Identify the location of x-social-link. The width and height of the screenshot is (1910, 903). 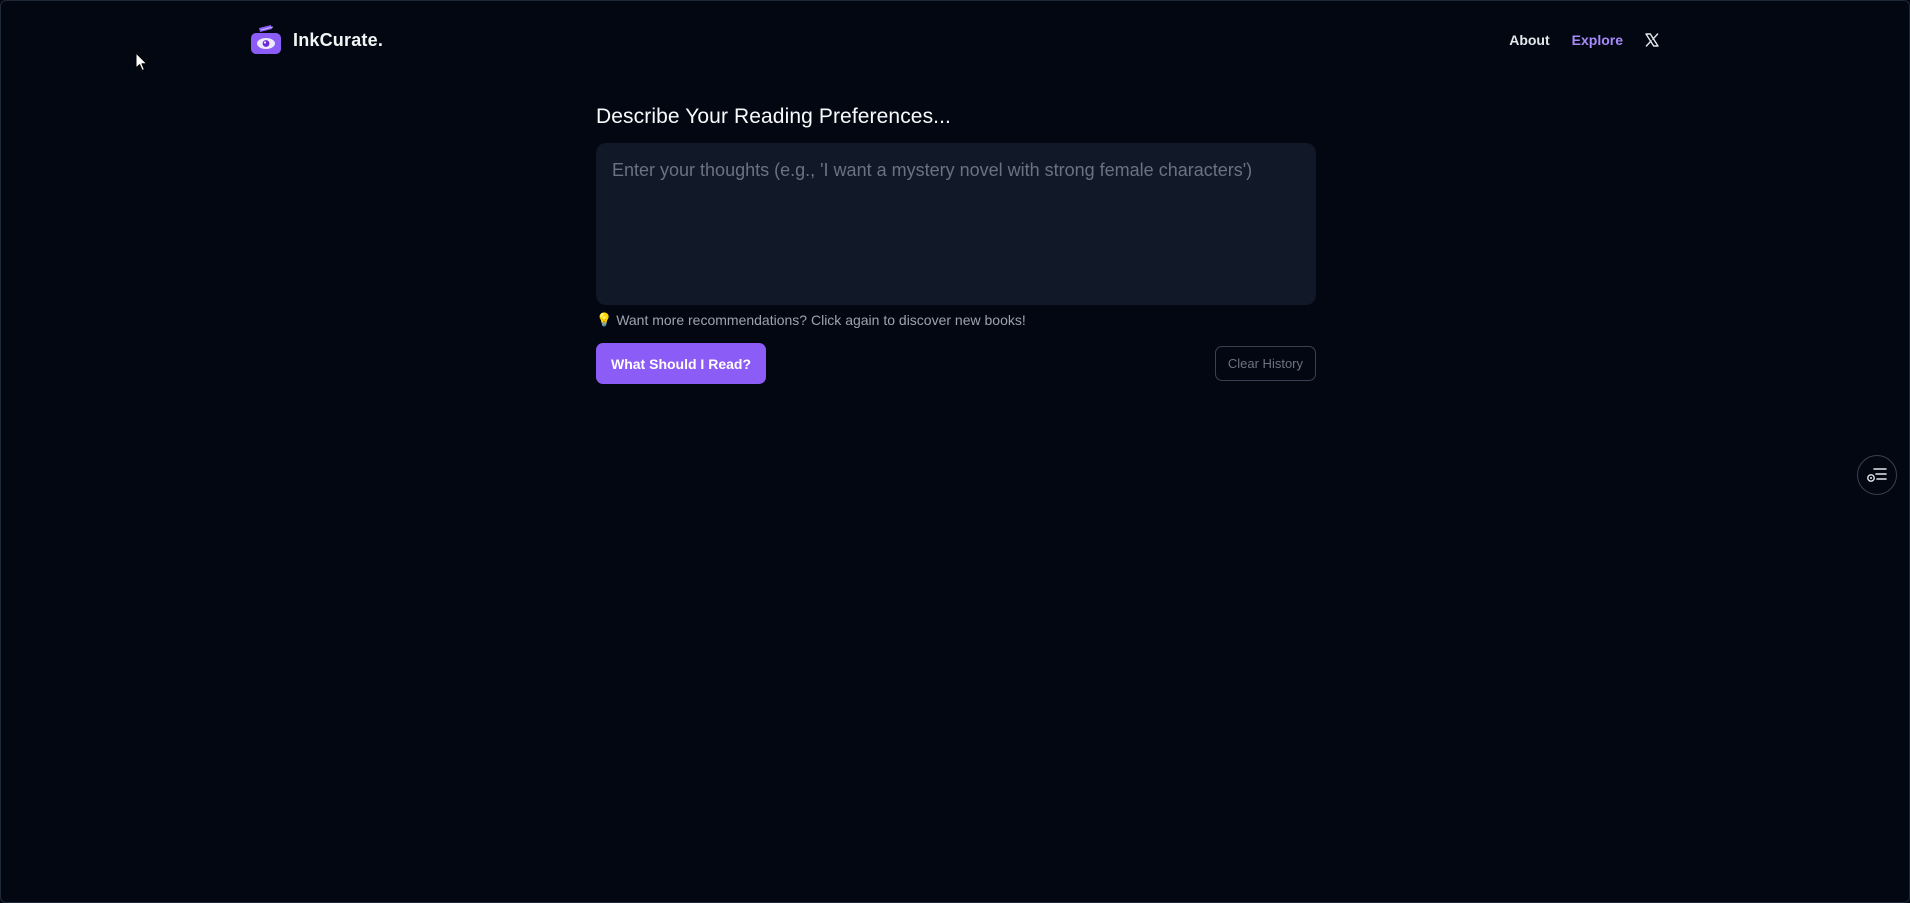
(1652, 40).